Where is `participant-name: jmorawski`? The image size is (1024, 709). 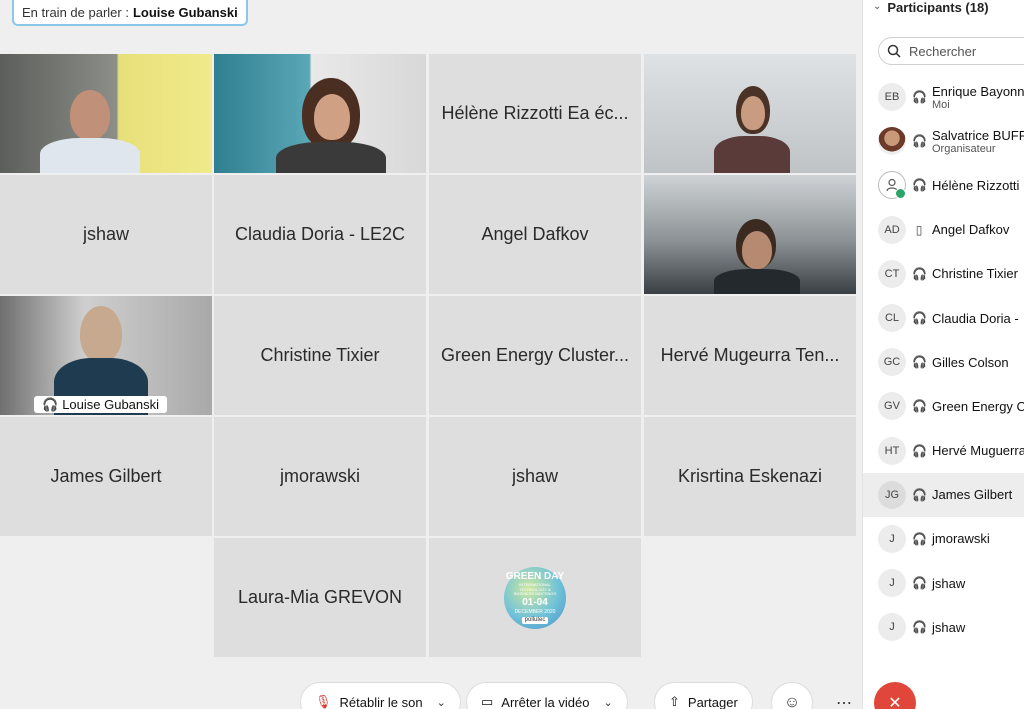
participant-name: jmorawski is located at coordinates (319, 476).